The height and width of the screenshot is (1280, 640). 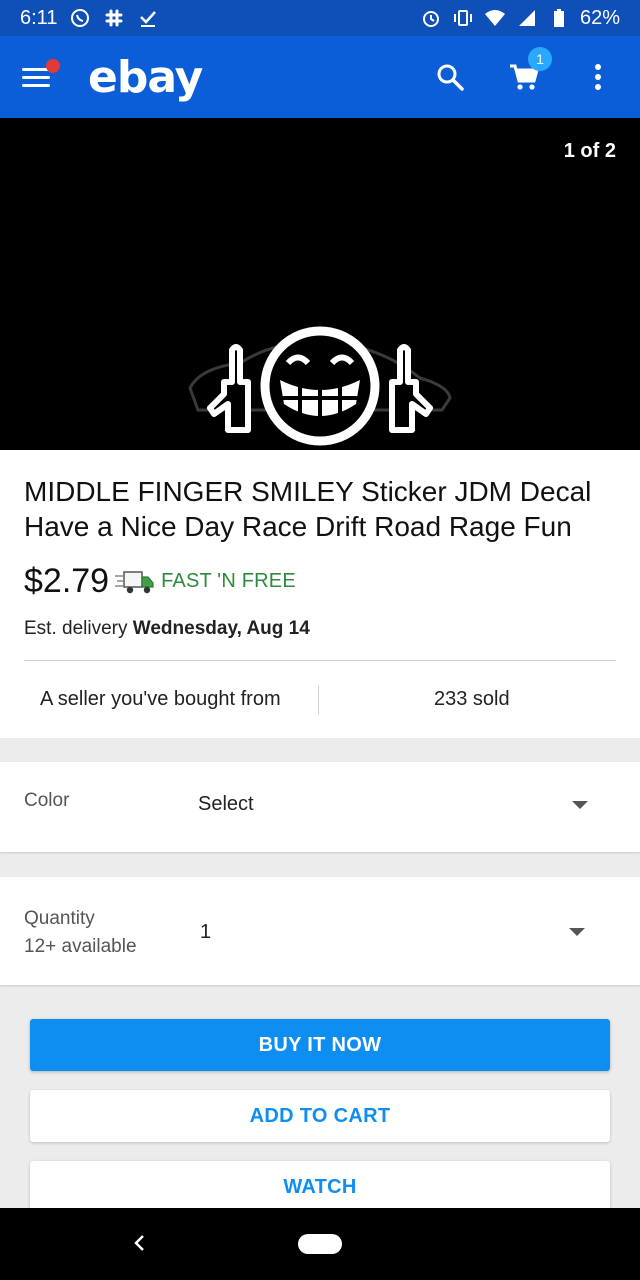 I want to click on image-pager: 1 of 2, so click(x=589, y=151).